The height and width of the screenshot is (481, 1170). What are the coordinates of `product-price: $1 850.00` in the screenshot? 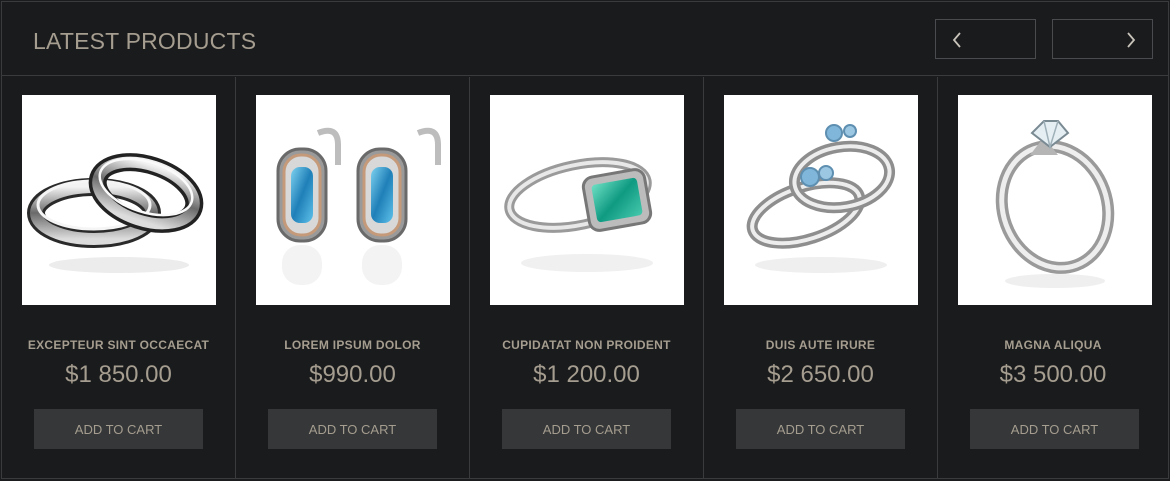 It's located at (118, 374).